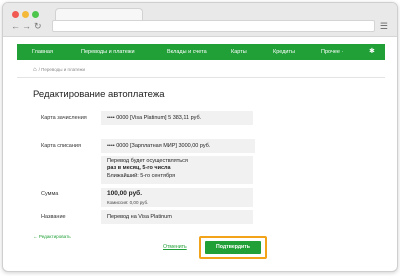  Describe the element at coordinates (384, 26) in the screenshot. I see `browser-menu-icon: ☰` at that location.